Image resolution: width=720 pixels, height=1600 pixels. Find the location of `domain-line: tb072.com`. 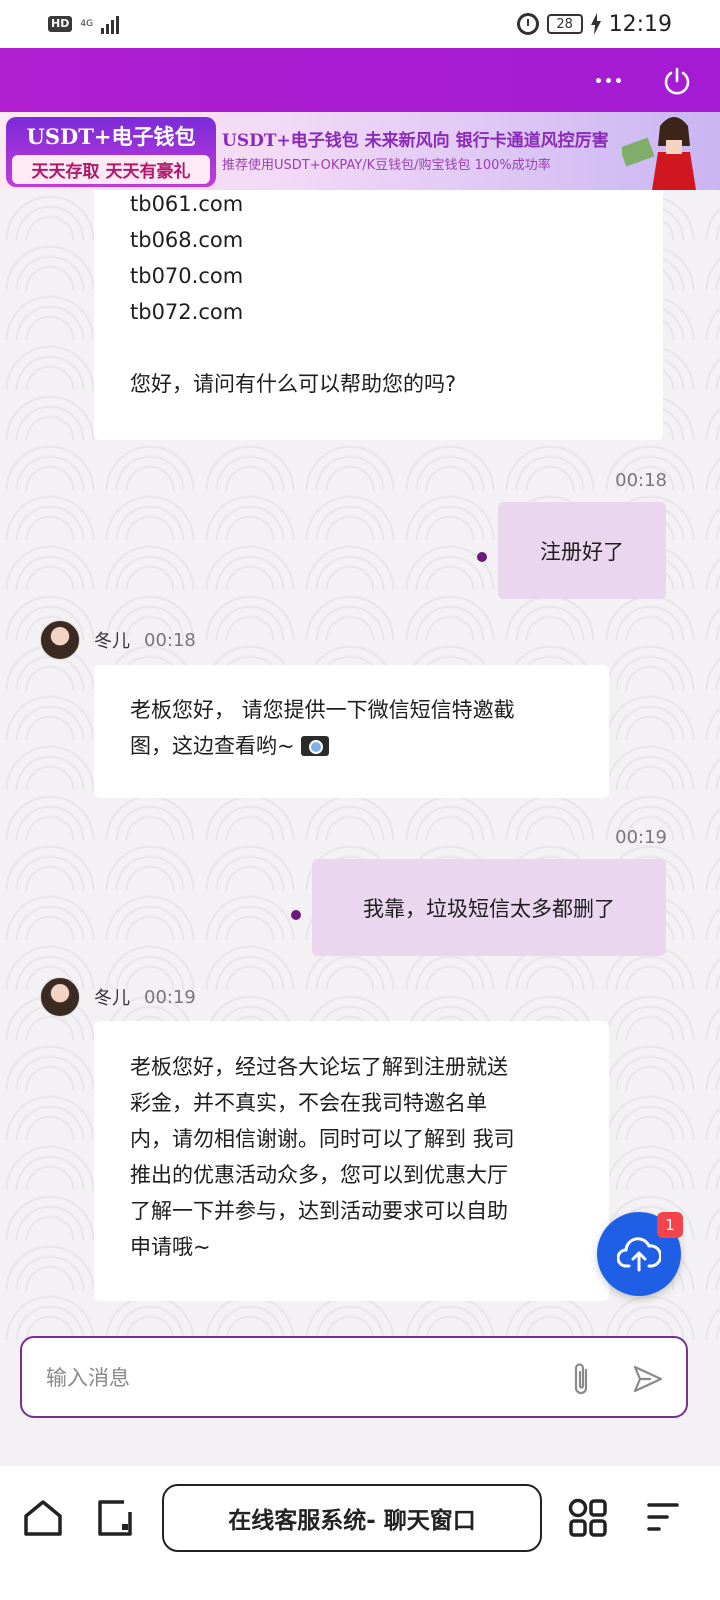

domain-line: tb072.com is located at coordinates (187, 312).